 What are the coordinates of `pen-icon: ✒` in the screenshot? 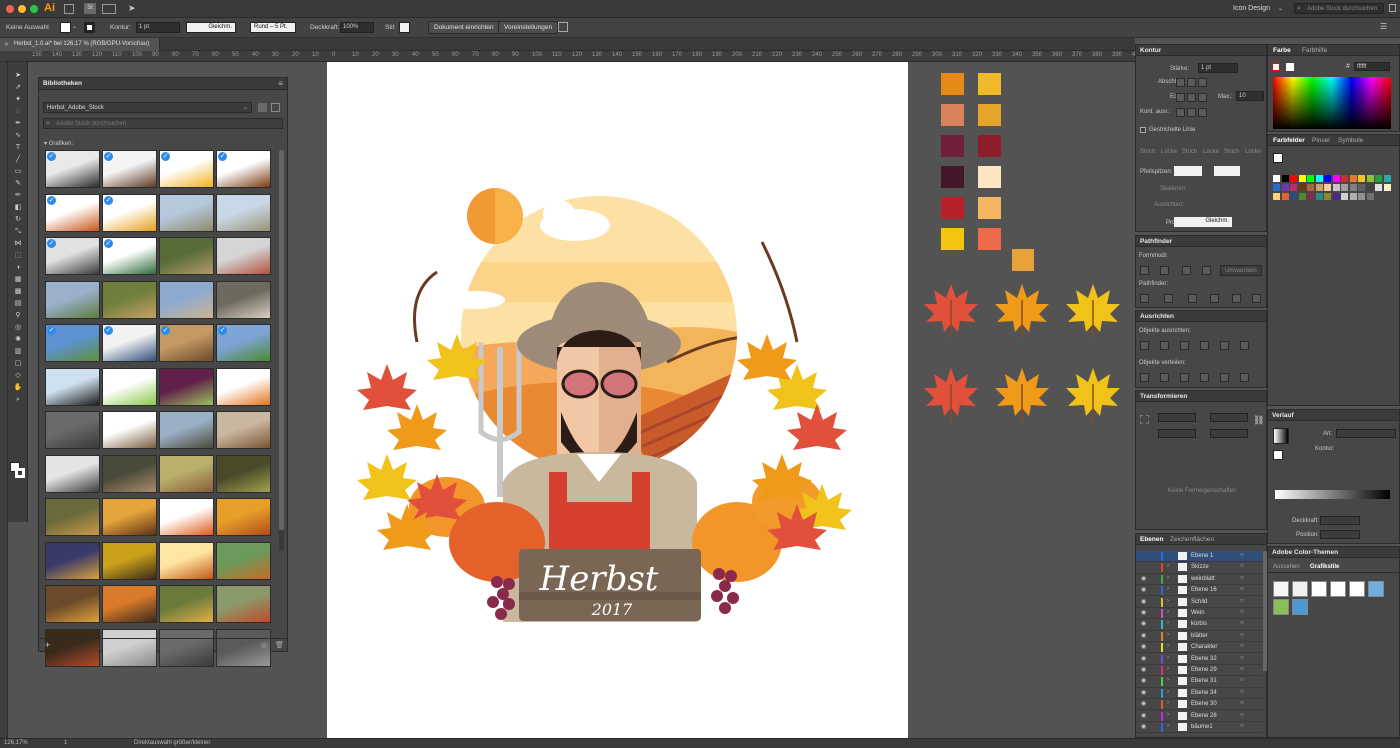 It's located at (18, 124).